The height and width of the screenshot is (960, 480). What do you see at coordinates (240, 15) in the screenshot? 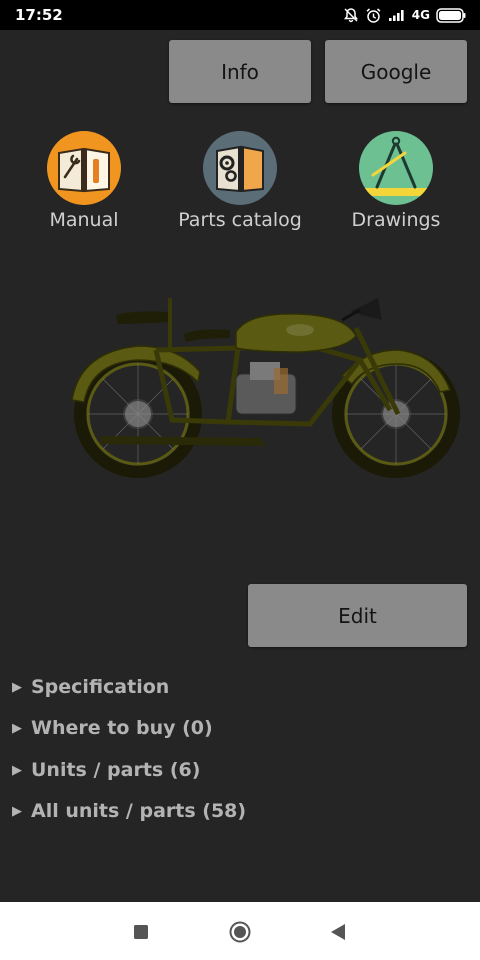
I see `status-bar: 17:52 4G` at bounding box center [240, 15].